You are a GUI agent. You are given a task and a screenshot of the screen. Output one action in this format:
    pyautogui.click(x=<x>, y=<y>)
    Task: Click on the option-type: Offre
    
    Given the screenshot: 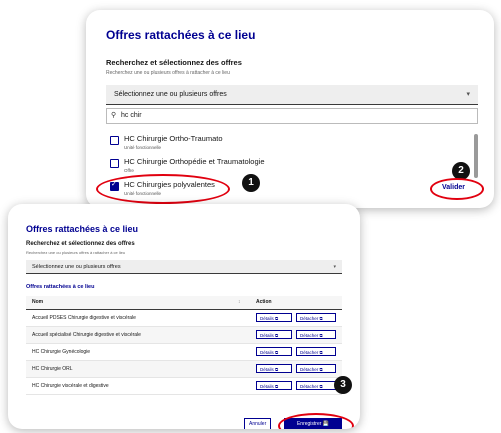 What is the action you would take?
    pyautogui.click(x=129, y=170)
    